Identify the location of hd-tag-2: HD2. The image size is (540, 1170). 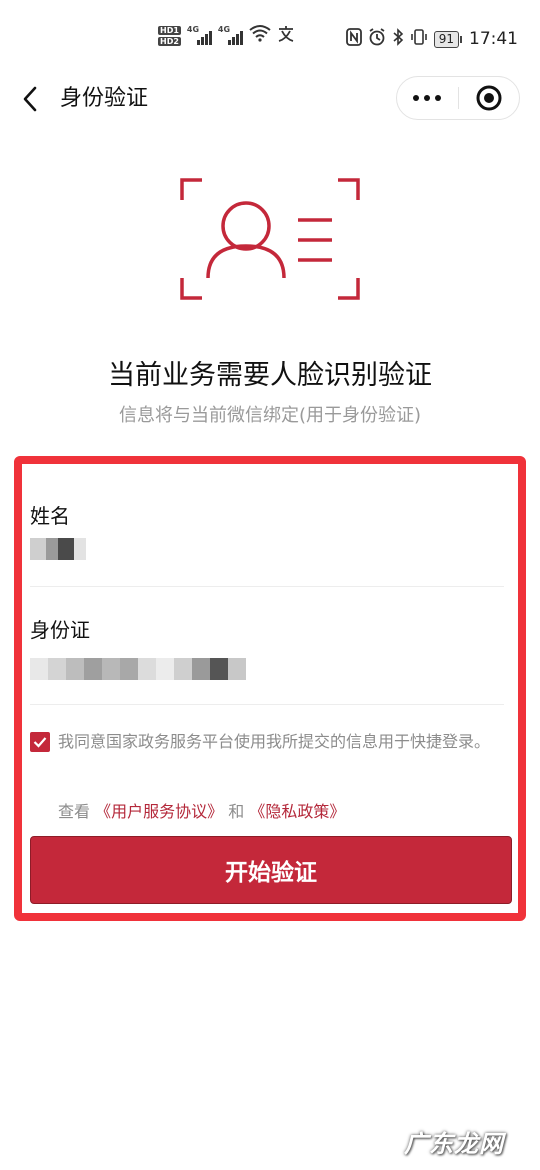
(169, 41).